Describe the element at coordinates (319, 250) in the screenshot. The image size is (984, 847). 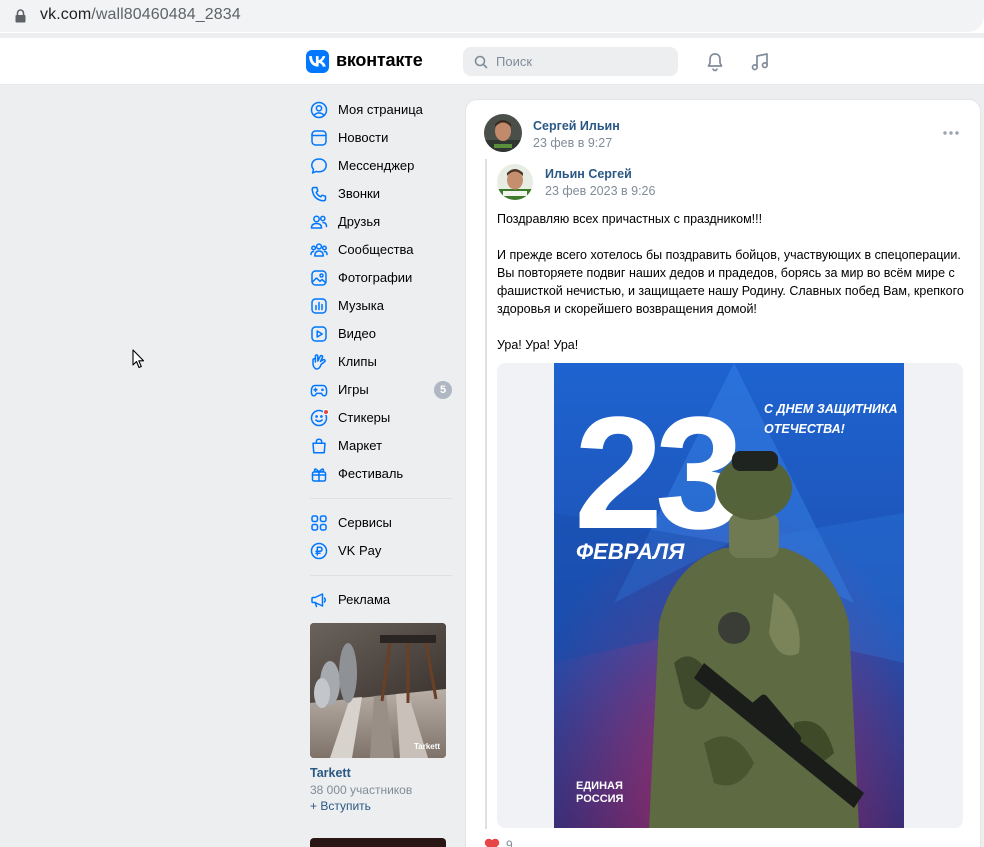
I see `communities-icon` at that location.